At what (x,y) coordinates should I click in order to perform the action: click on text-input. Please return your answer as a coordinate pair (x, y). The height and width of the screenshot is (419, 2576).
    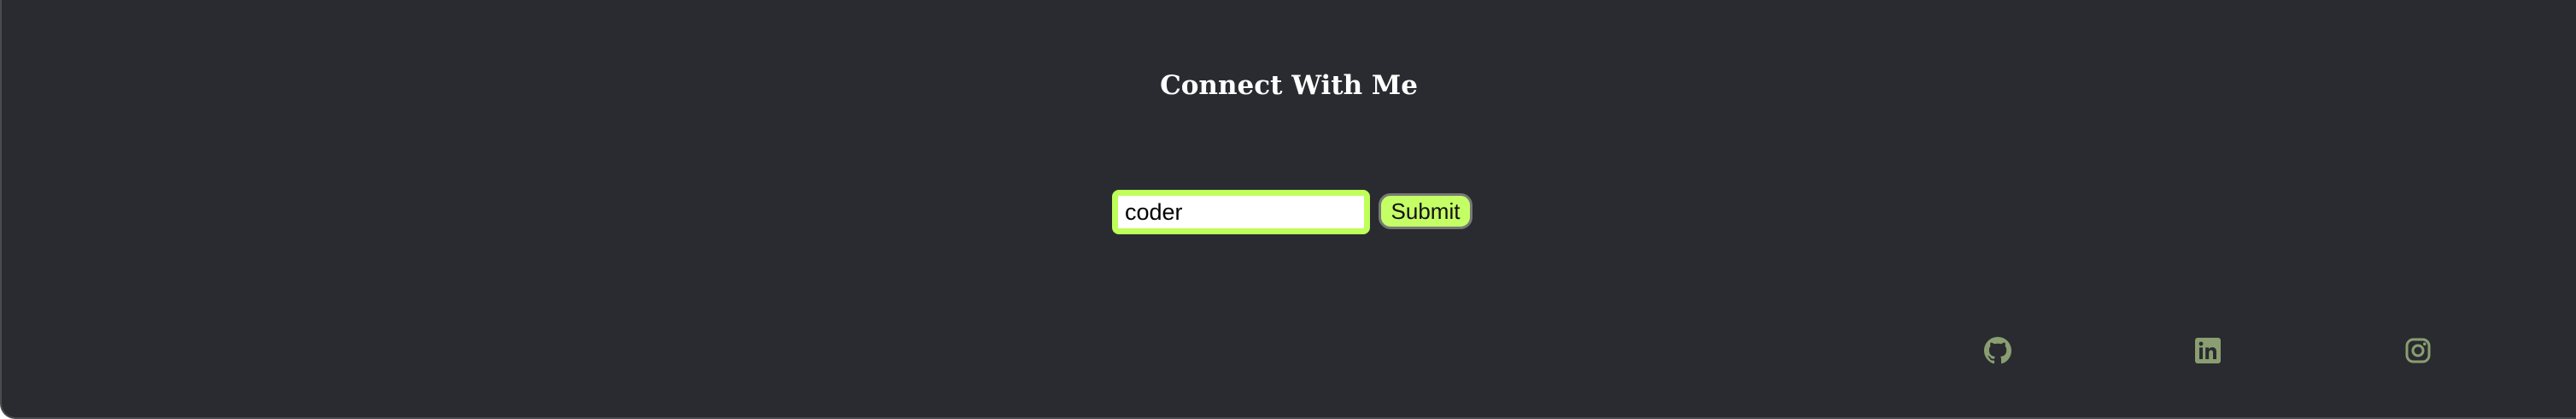
    Looking at the image, I should click on (1241, 212).